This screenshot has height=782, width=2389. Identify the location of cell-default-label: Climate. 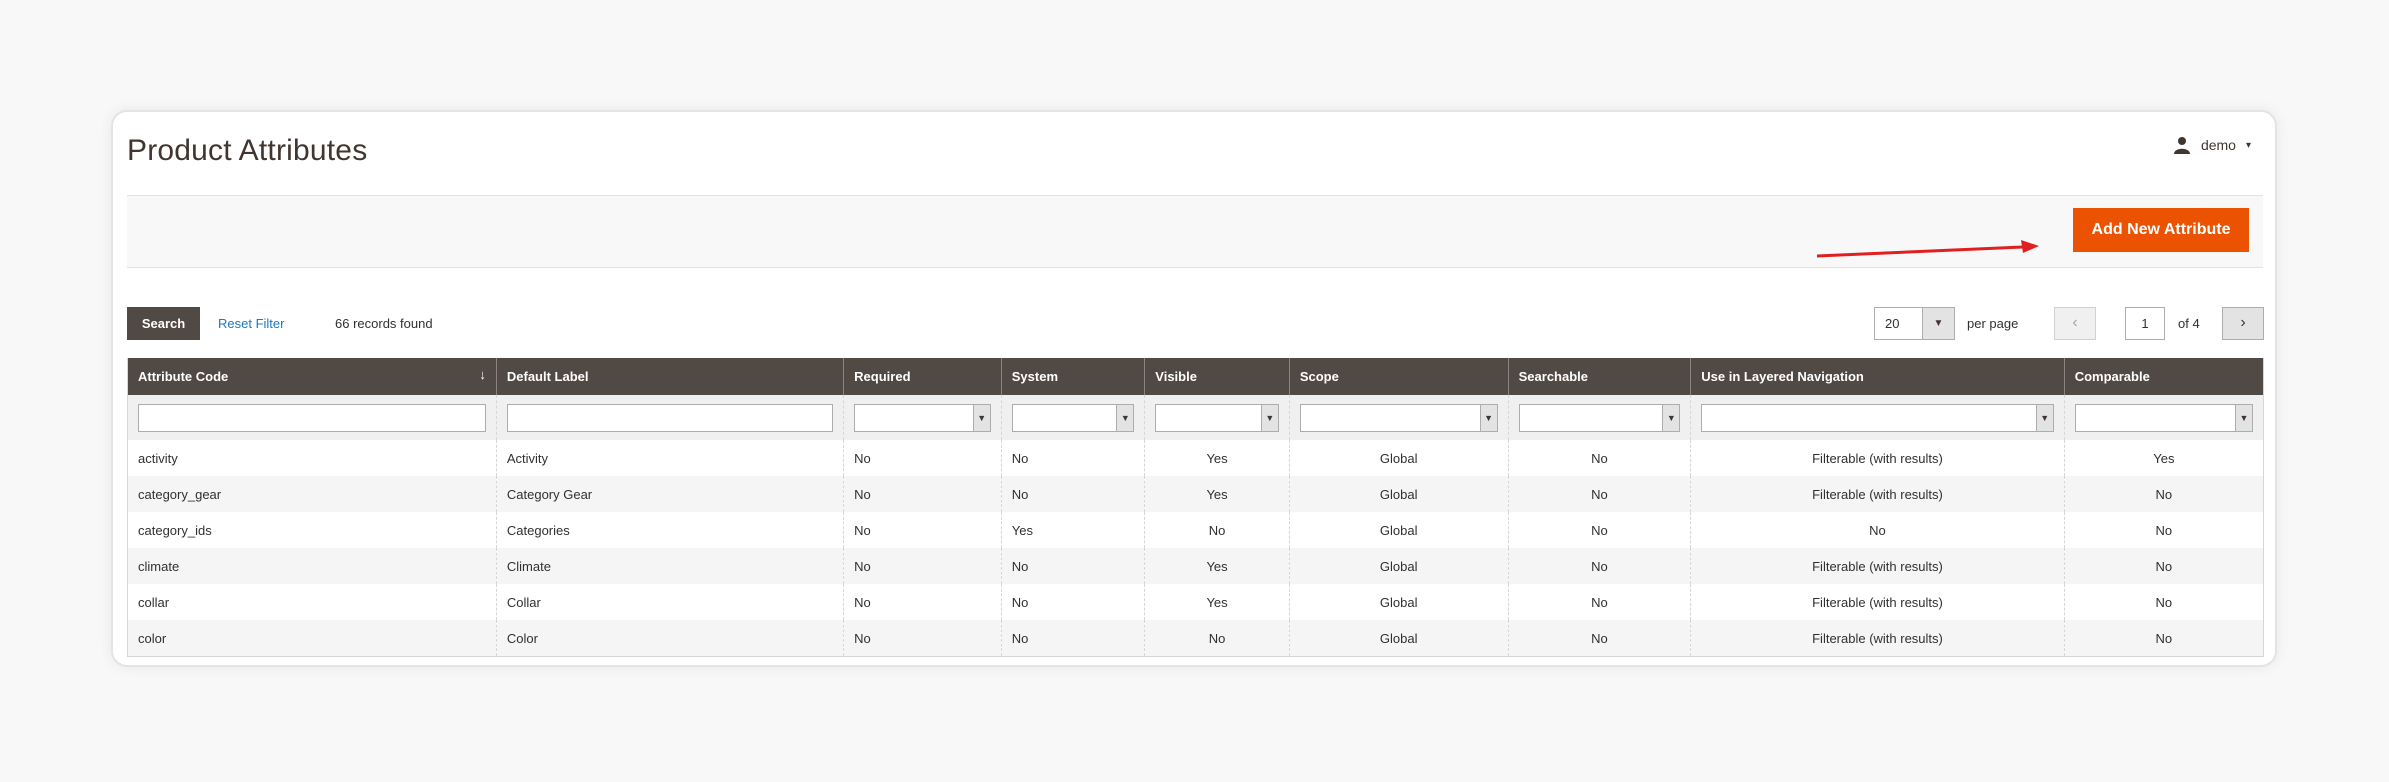
(669, 566).